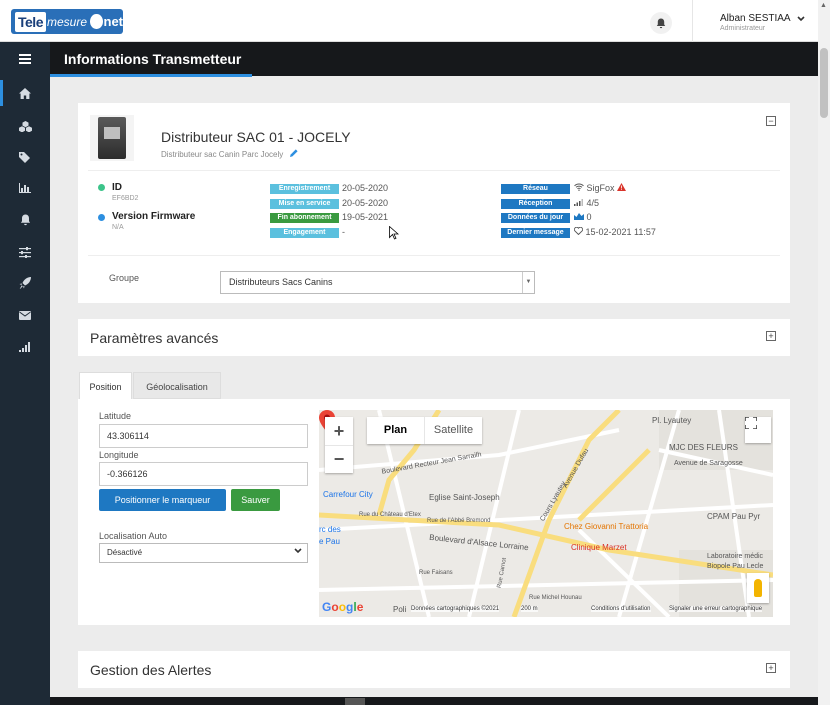 The width and height of the screenshot is (830, 705). What do you see at coordinates (67, 21) in the screenshot?
I see `telemesure-logo: Tele mesure net` at bounding box center [67, 21].